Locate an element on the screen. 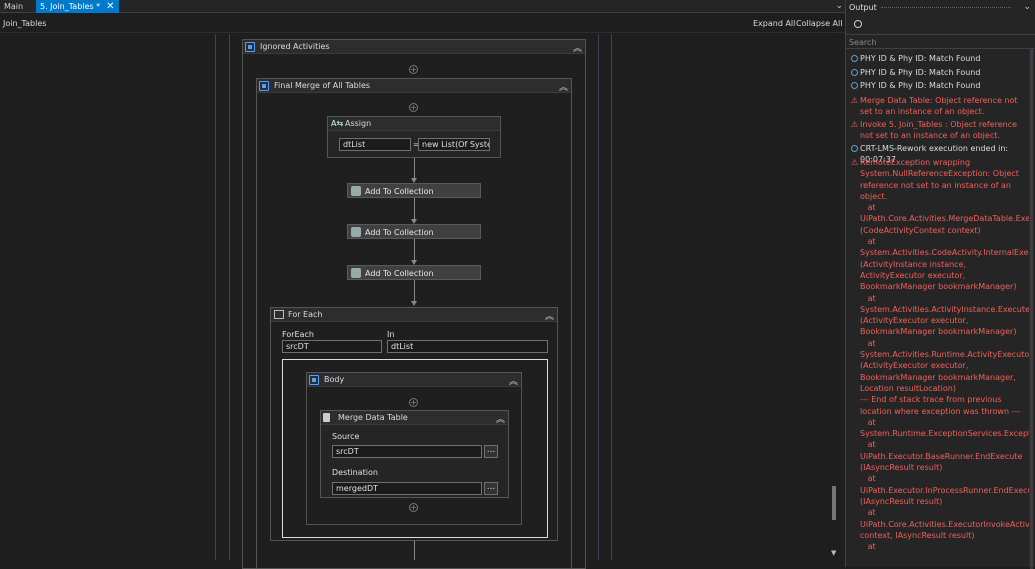  close-icon: ✕ is located at coordinates (110, 6).